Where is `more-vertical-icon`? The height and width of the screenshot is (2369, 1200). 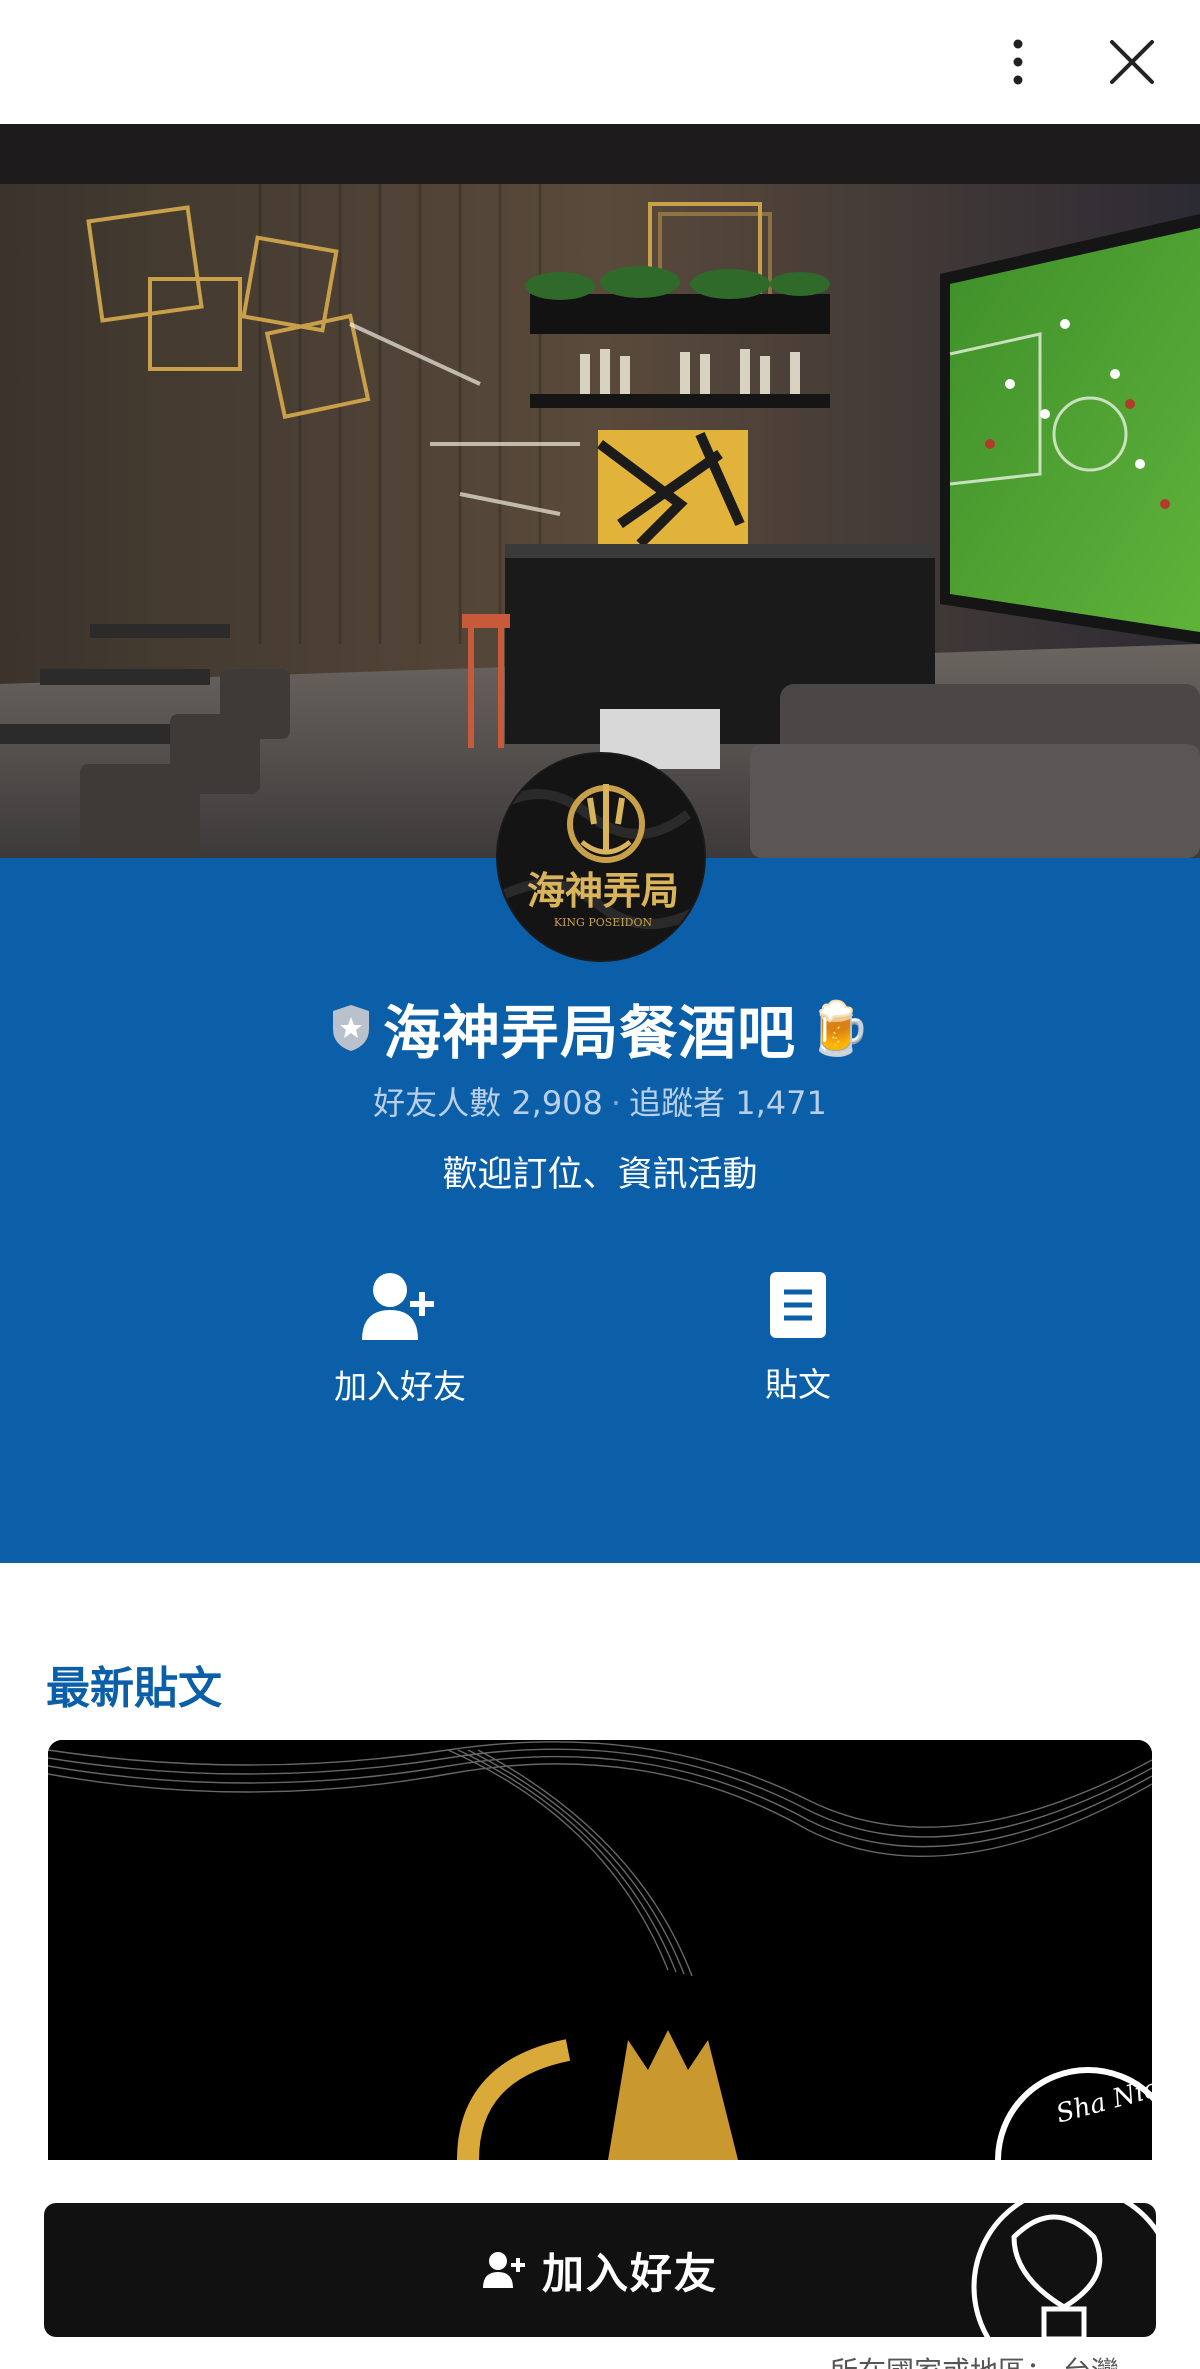
more-vertical-icon is located at coordinates (1018, 62).